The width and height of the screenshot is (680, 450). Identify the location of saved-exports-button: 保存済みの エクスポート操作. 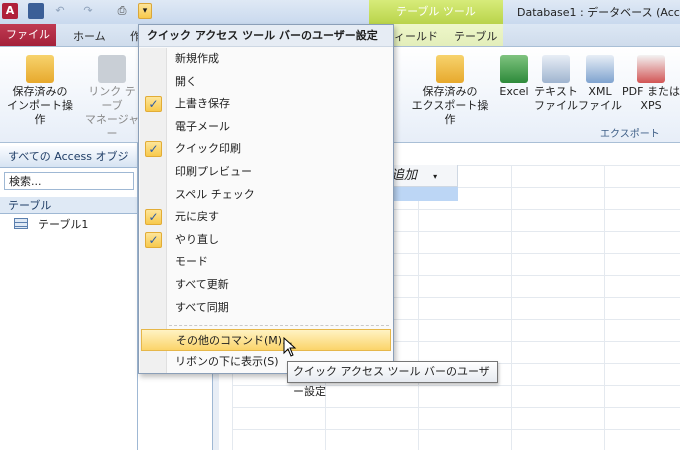
(450, 91).